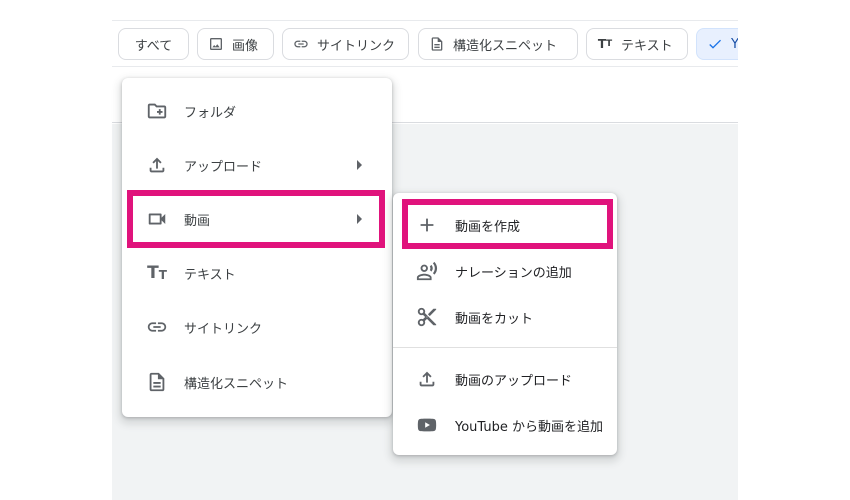  I want to click on menu-item-video: 動画, so click(257, 219).